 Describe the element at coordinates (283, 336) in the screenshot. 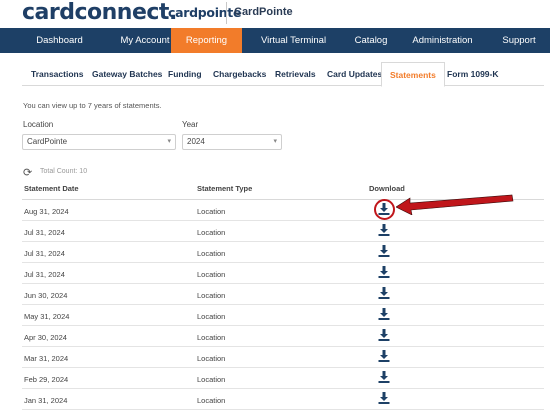

I see `table-row: Apr 30, 2024 Location` at that location.